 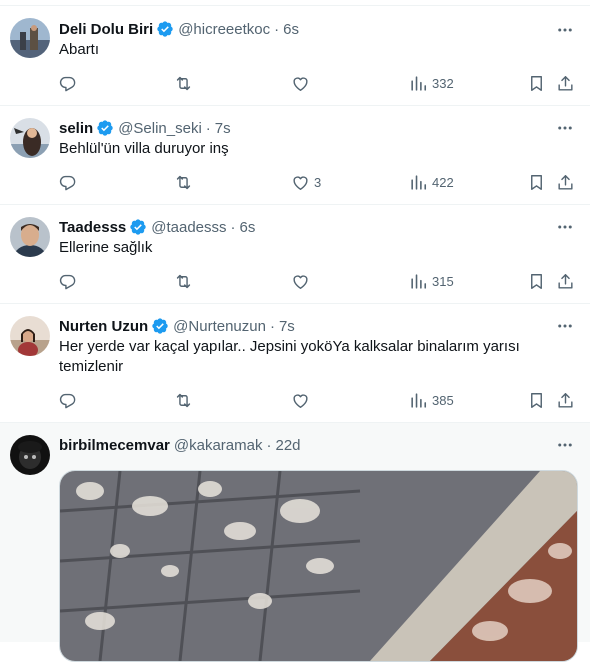 I want to click on user-handle: @Selin_seki, so click(x=160, y=128).